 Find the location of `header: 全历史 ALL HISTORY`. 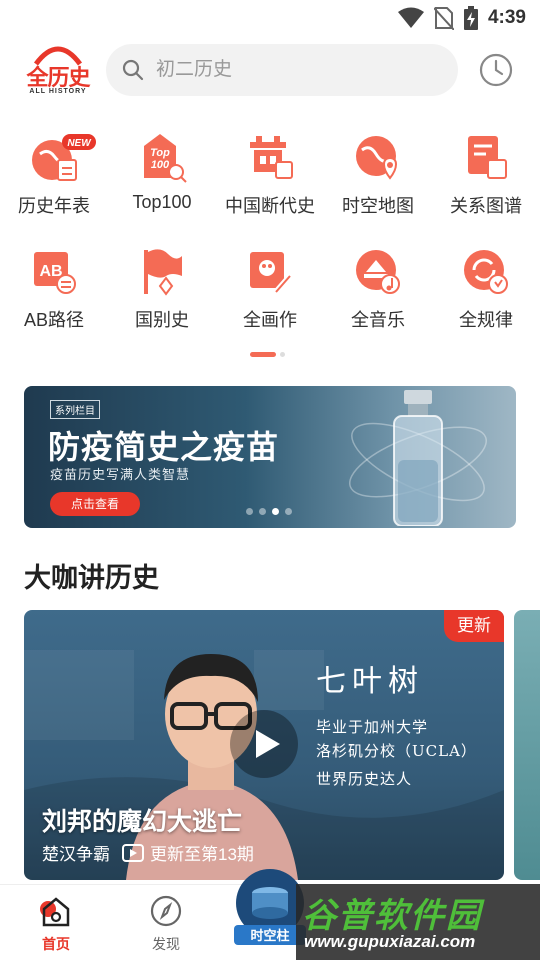

header: 全历史 ALL HISTORY is located at coordinates (270, 70).